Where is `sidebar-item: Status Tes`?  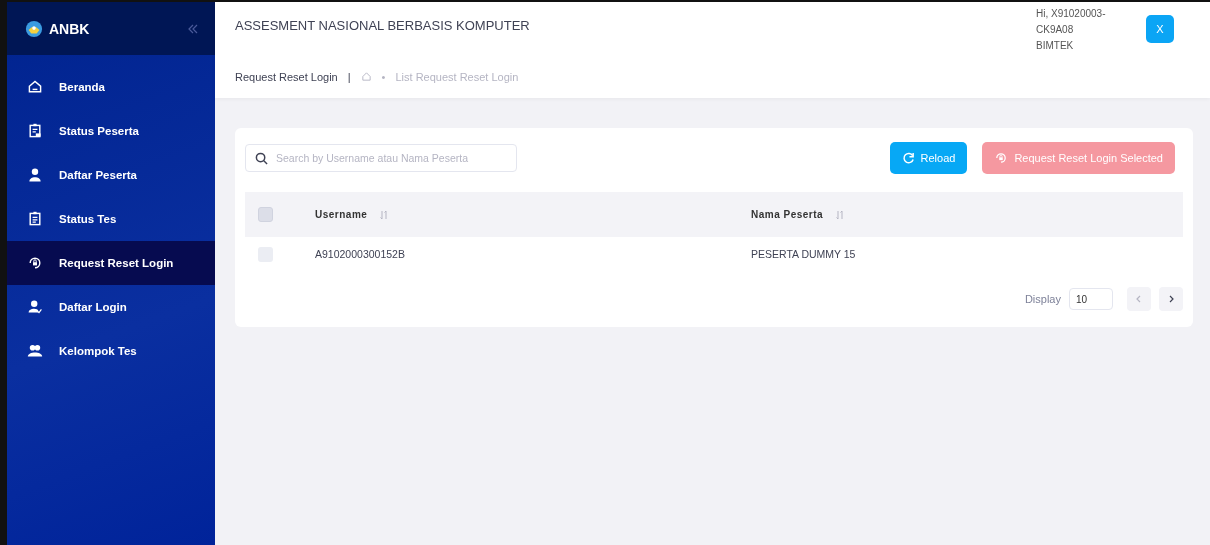 sidebar-item: Status Tes is located at coordinates (111, 219).